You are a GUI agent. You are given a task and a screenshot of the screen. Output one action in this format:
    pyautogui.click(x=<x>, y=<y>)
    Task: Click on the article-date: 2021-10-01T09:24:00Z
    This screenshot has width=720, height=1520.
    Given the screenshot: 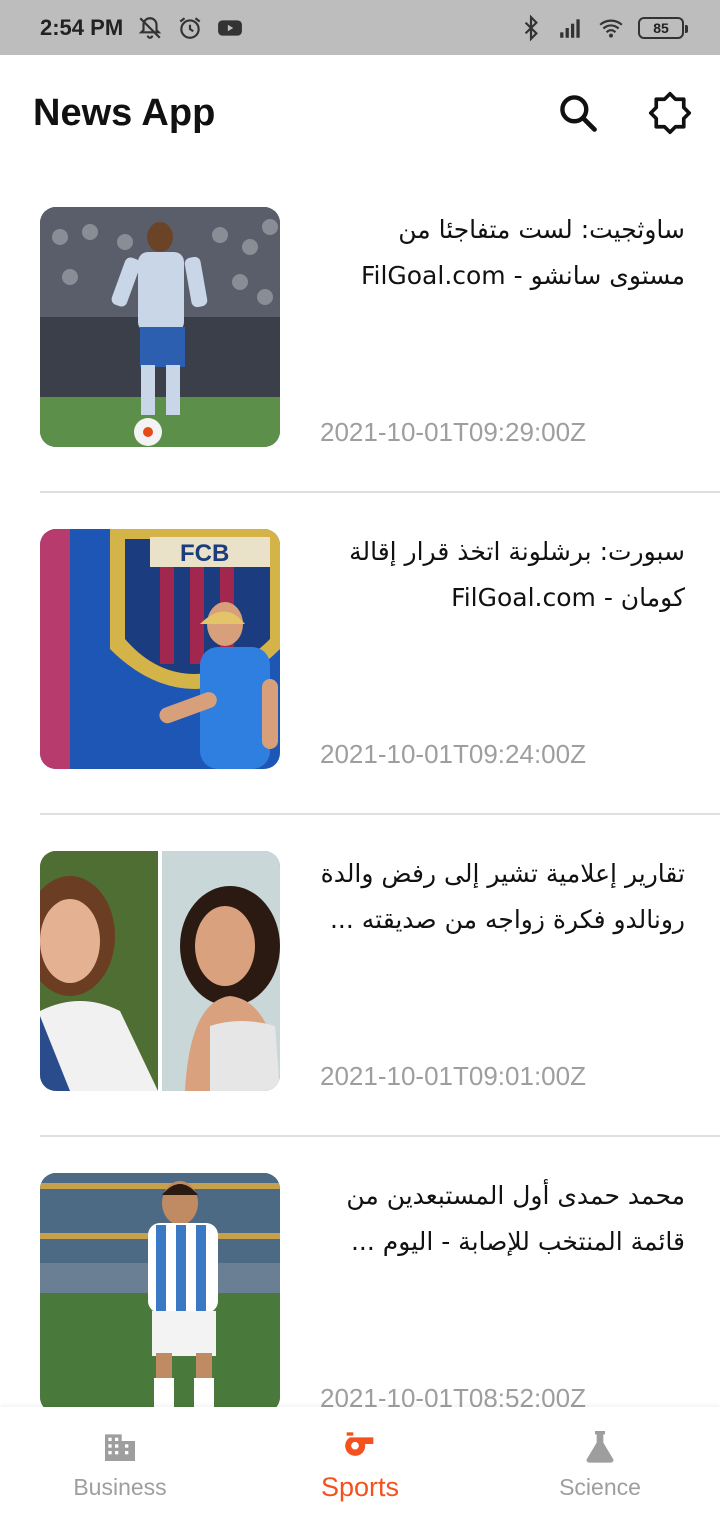 What is the action you would take?
    pyautogui.click(x=453, y=754)
    